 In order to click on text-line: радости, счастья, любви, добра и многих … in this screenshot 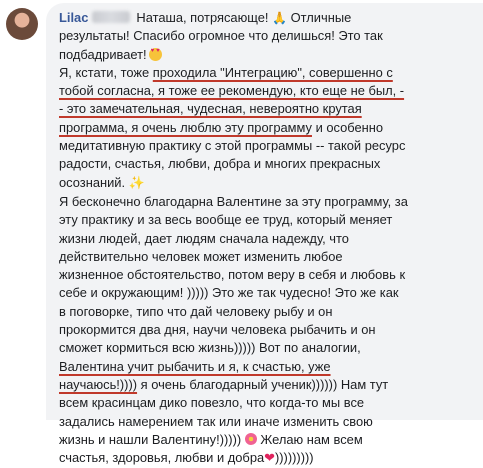, I will do `click(220, 164)`.